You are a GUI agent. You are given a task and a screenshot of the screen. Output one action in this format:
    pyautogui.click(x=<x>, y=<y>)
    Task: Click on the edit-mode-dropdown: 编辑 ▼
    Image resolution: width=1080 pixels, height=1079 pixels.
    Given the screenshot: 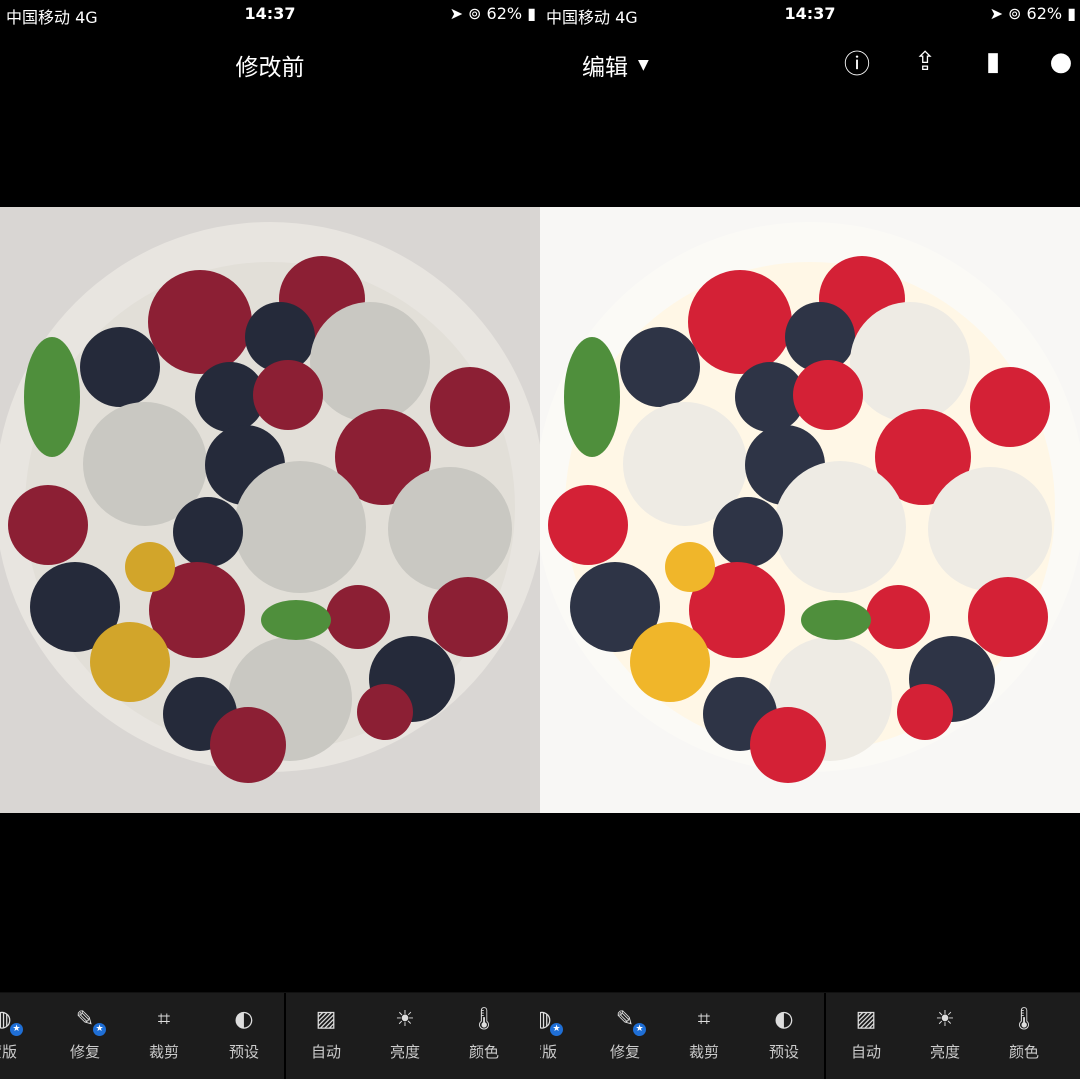 What is the action you would take?
    pyautogui.click(x=615, y=65)
    